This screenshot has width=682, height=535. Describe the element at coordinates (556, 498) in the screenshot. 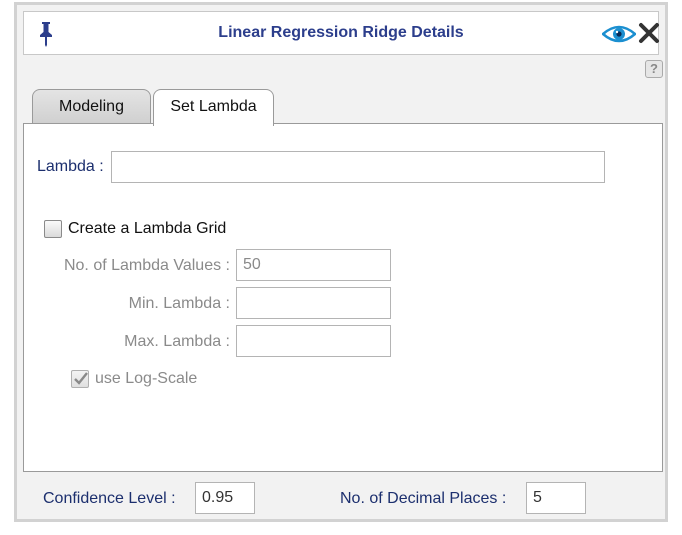

I see `decimal-places-input` at that location.